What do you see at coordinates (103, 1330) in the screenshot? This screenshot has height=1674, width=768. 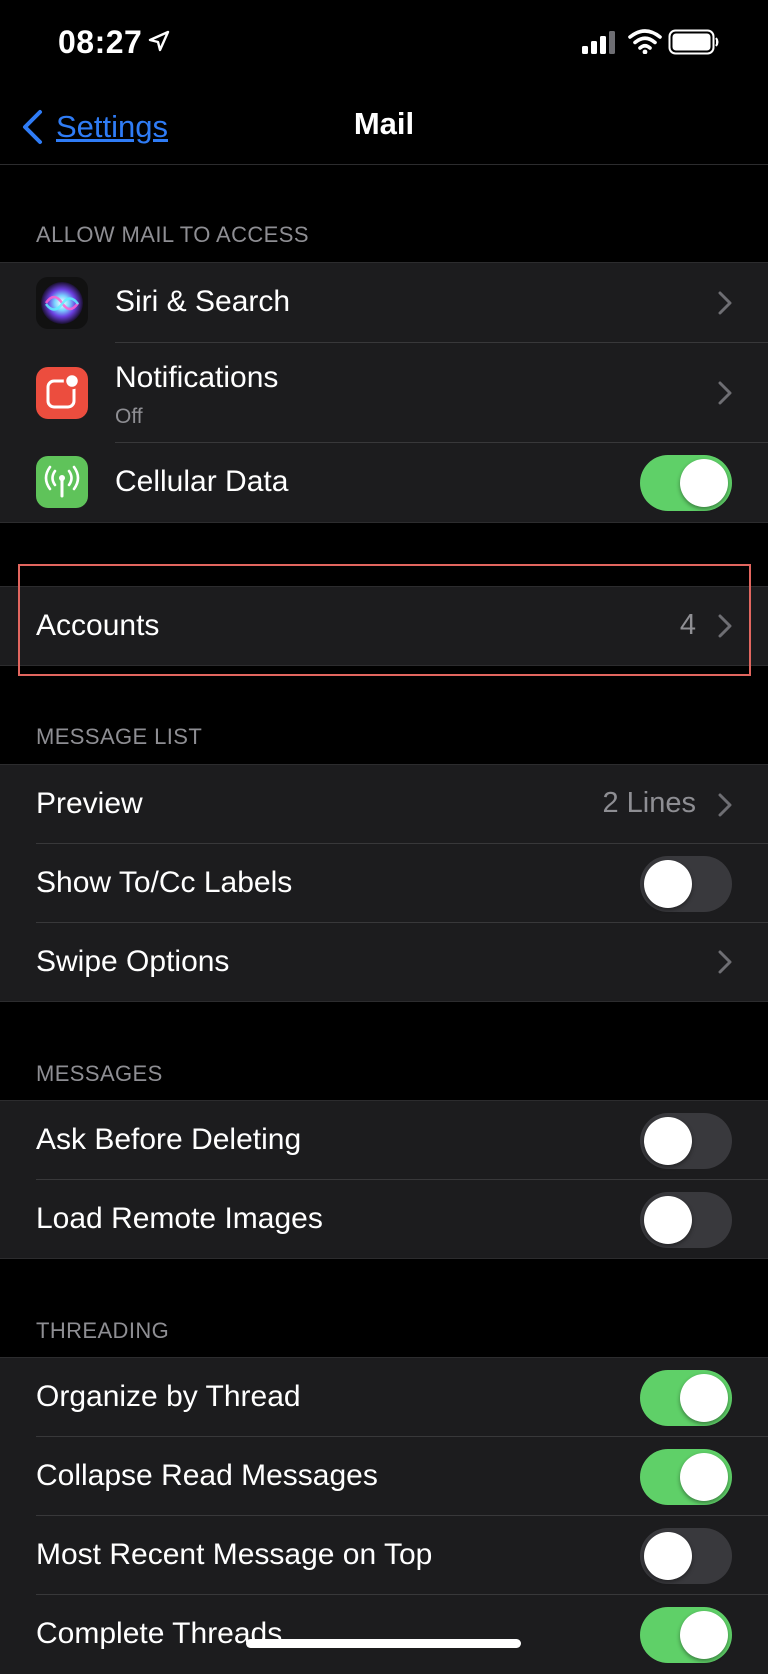 I see `section-header-threading: THREADING` at bounding box center [103, 1330].